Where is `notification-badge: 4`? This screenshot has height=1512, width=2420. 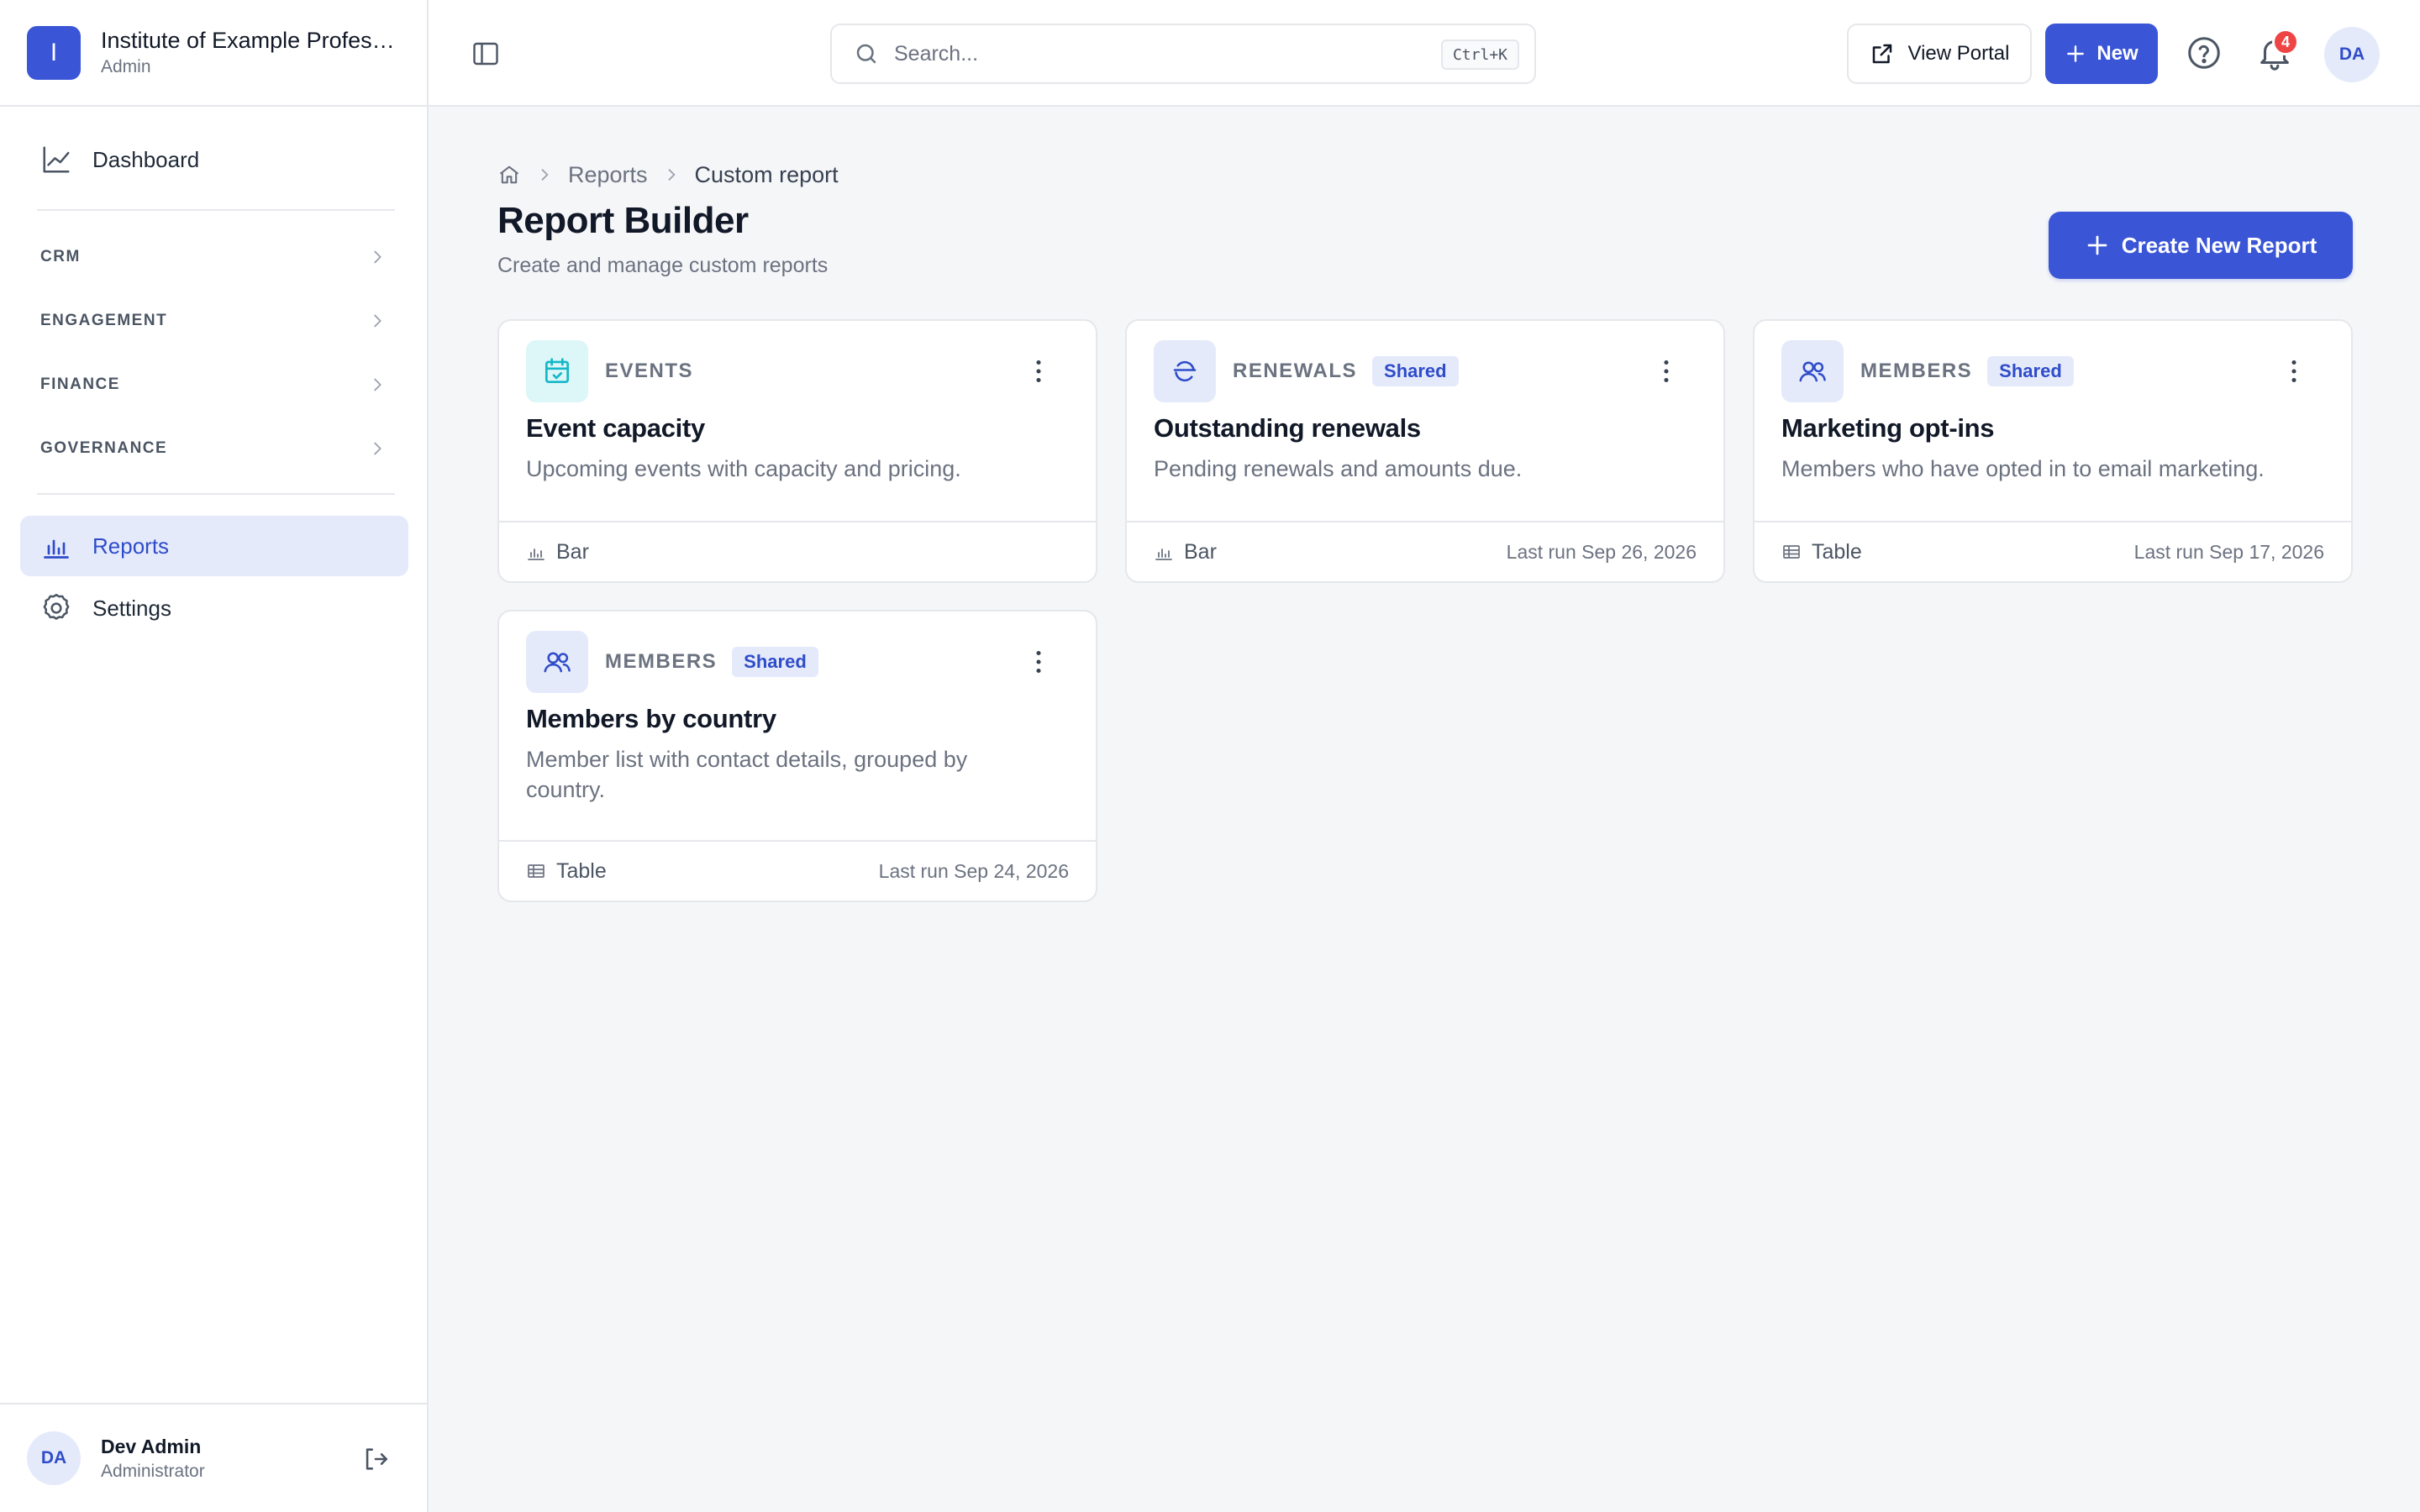 notification-badge: 4 is located at coordinates (2285, 42).